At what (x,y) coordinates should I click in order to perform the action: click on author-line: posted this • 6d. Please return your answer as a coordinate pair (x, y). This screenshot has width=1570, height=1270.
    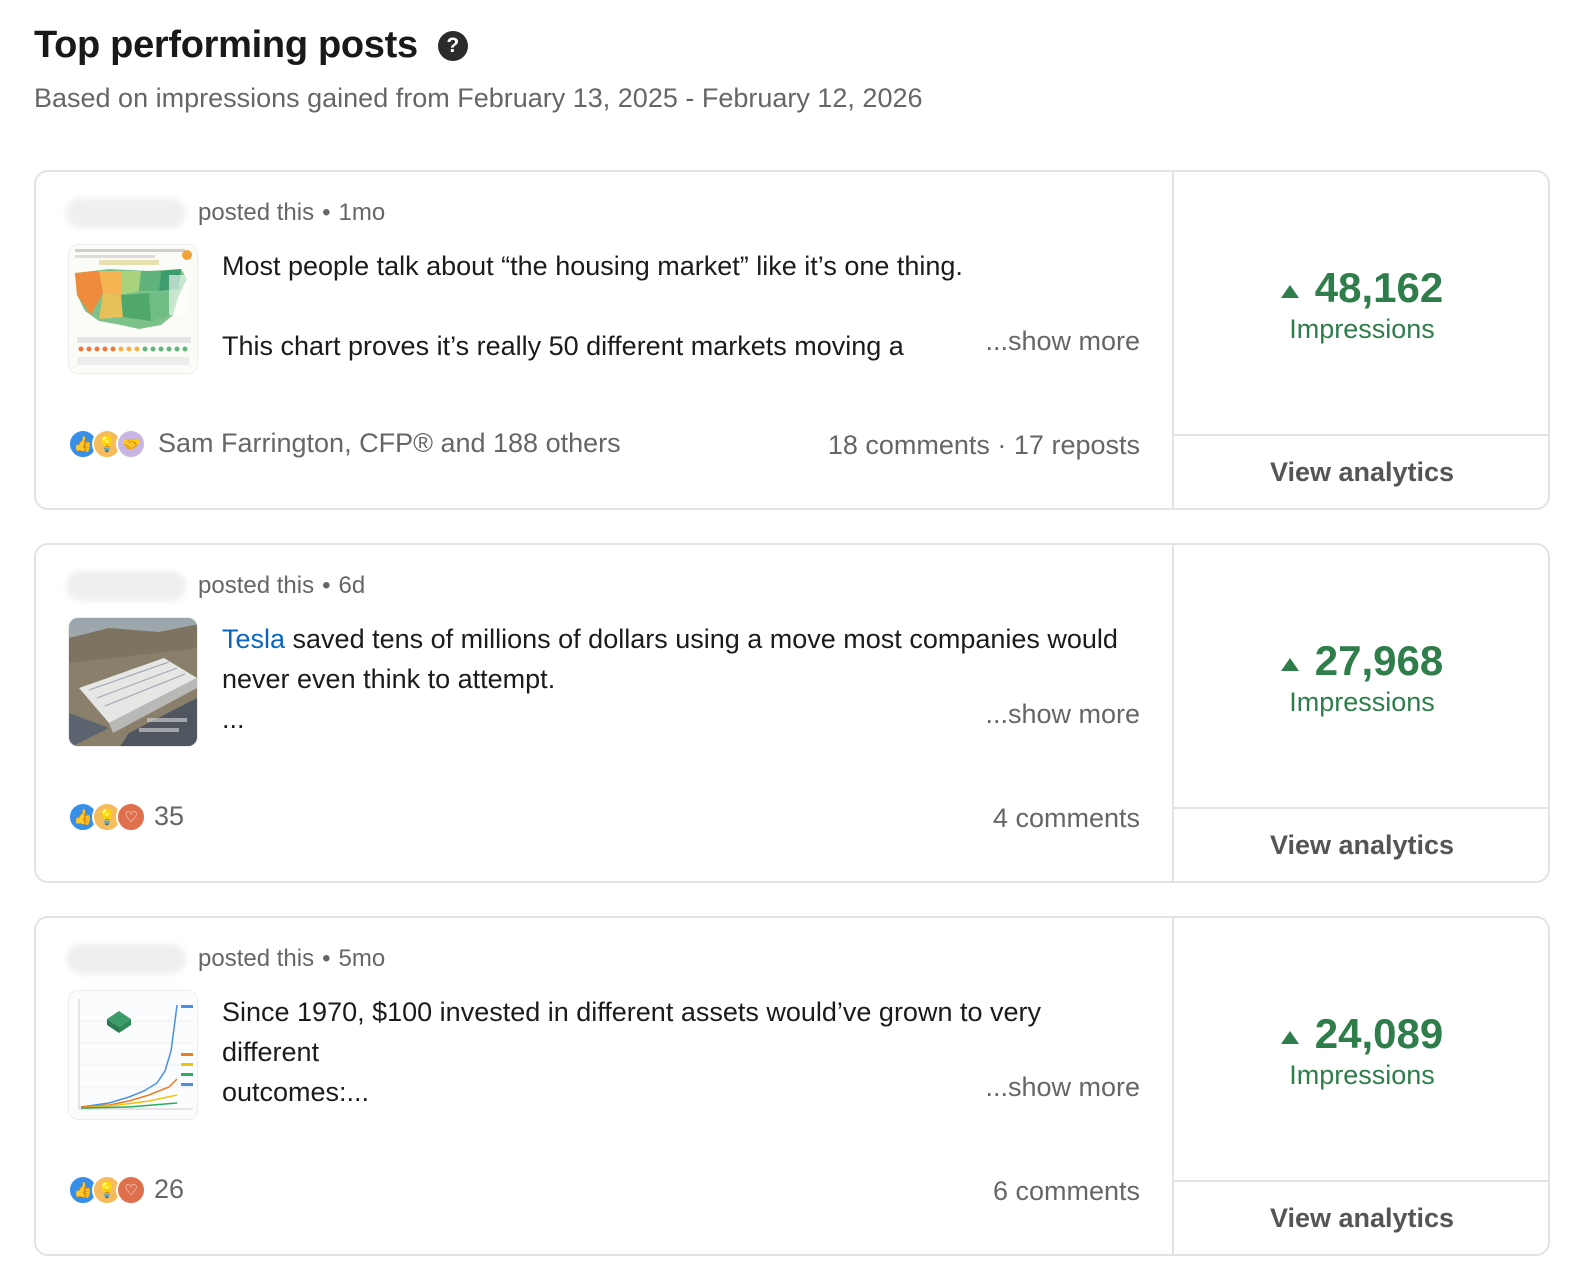
    Looking at the image, I should click on (215, 586).